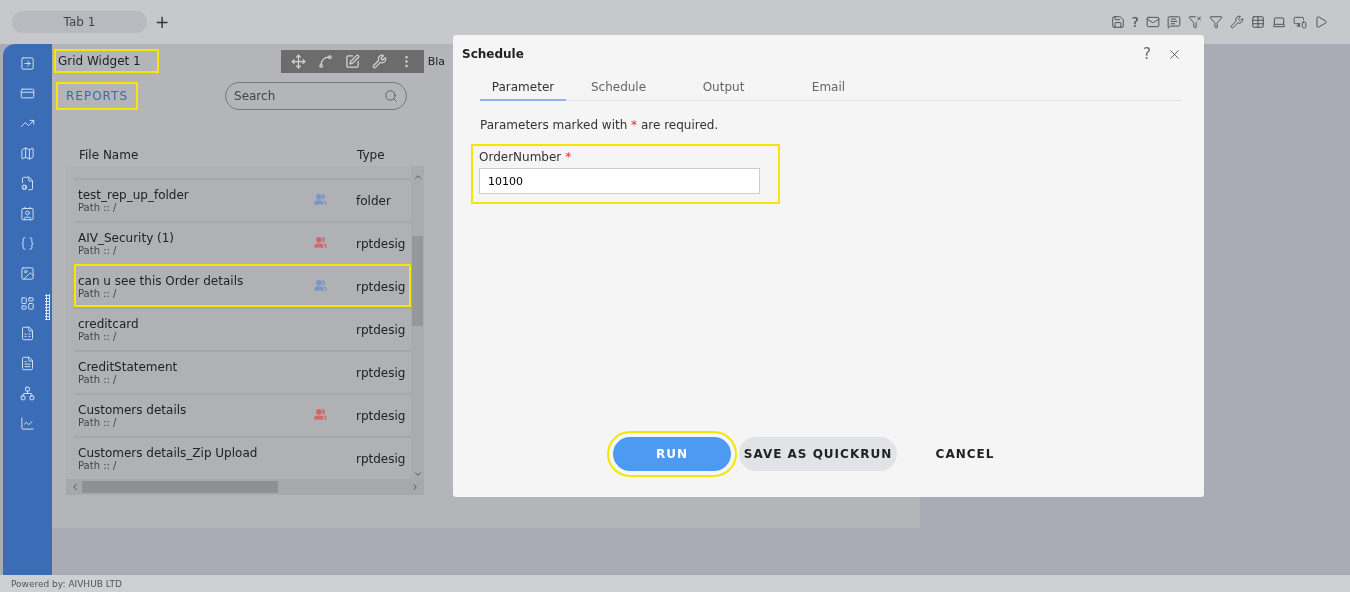 This screenshot has height=592, width=1350. Describe the element at coordinates (109, 155) in the screenshot. I see `column-header: File Name` at that location.